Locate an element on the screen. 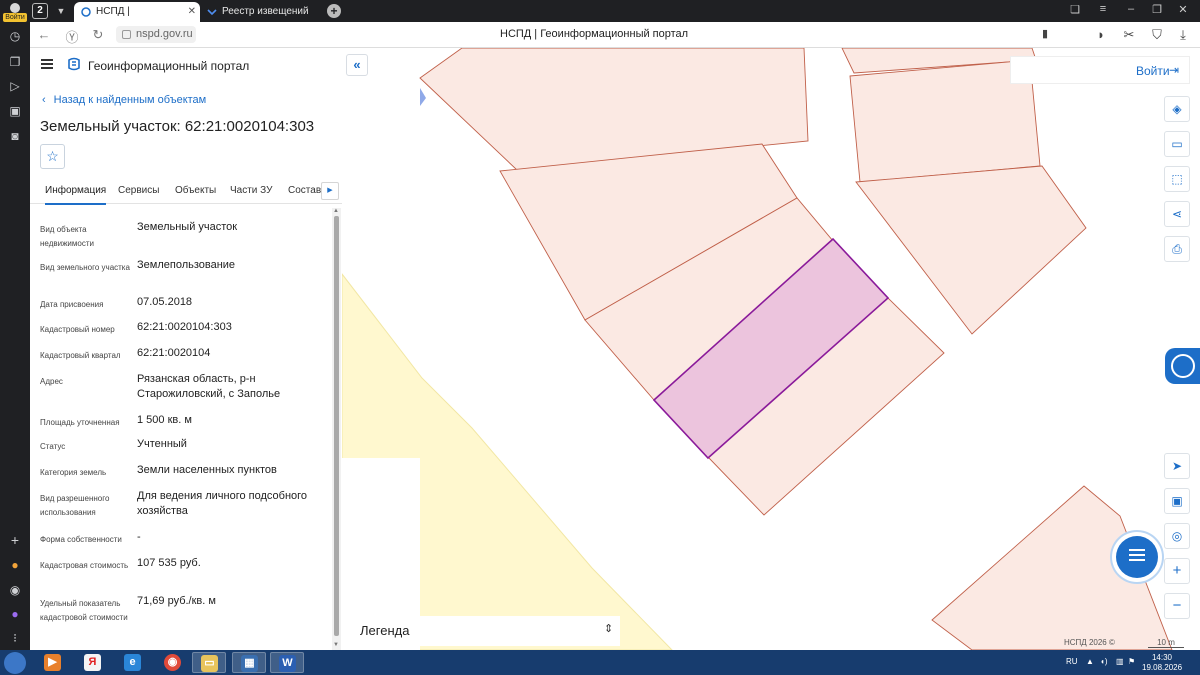  portal-logo-icon is located at coordinates (74, 64).